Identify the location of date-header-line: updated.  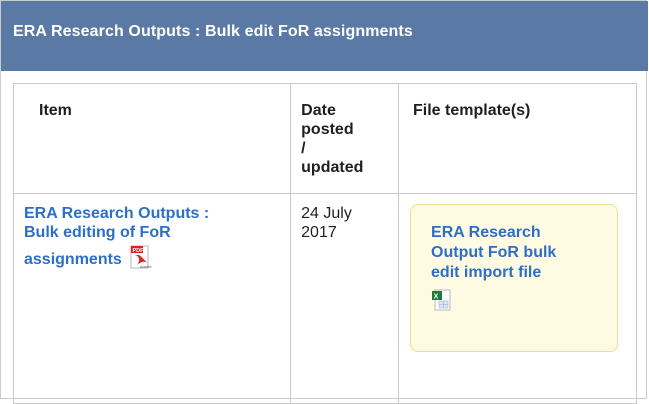
(332, 167).